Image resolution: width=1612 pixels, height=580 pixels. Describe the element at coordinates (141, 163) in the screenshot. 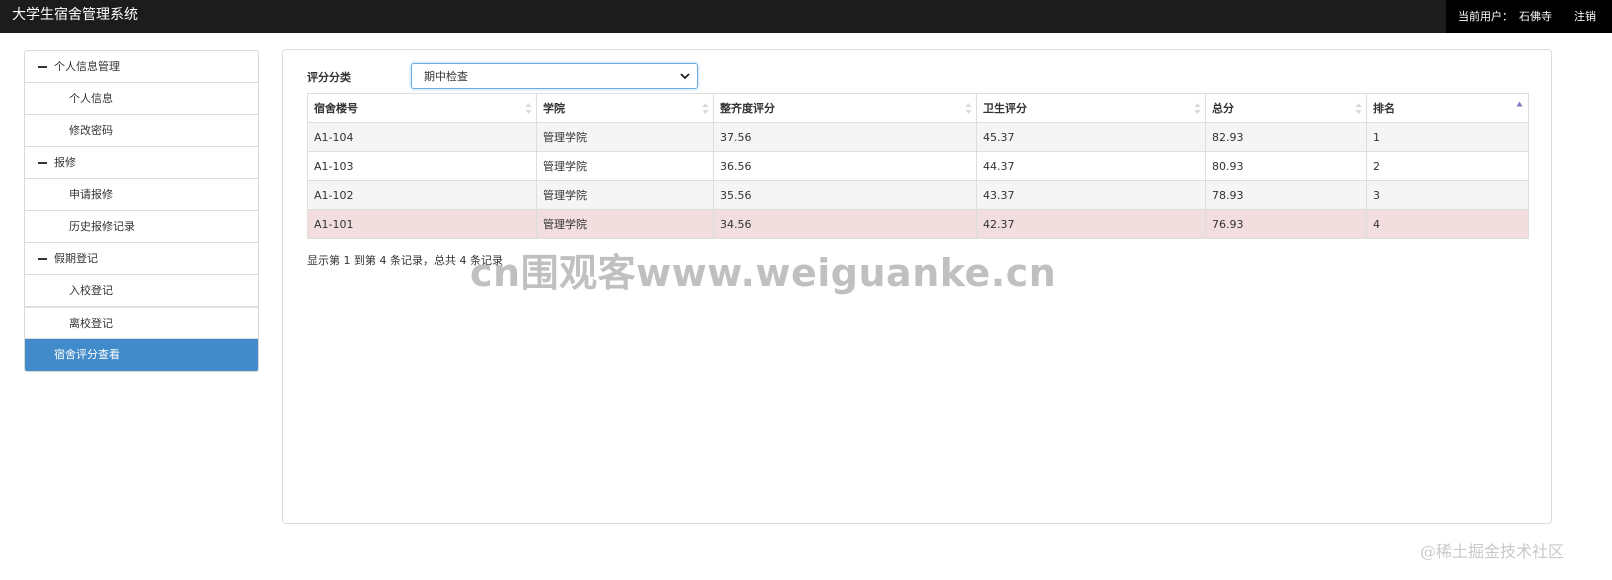

I see `sidebar-group-repair: 报修` at that location.